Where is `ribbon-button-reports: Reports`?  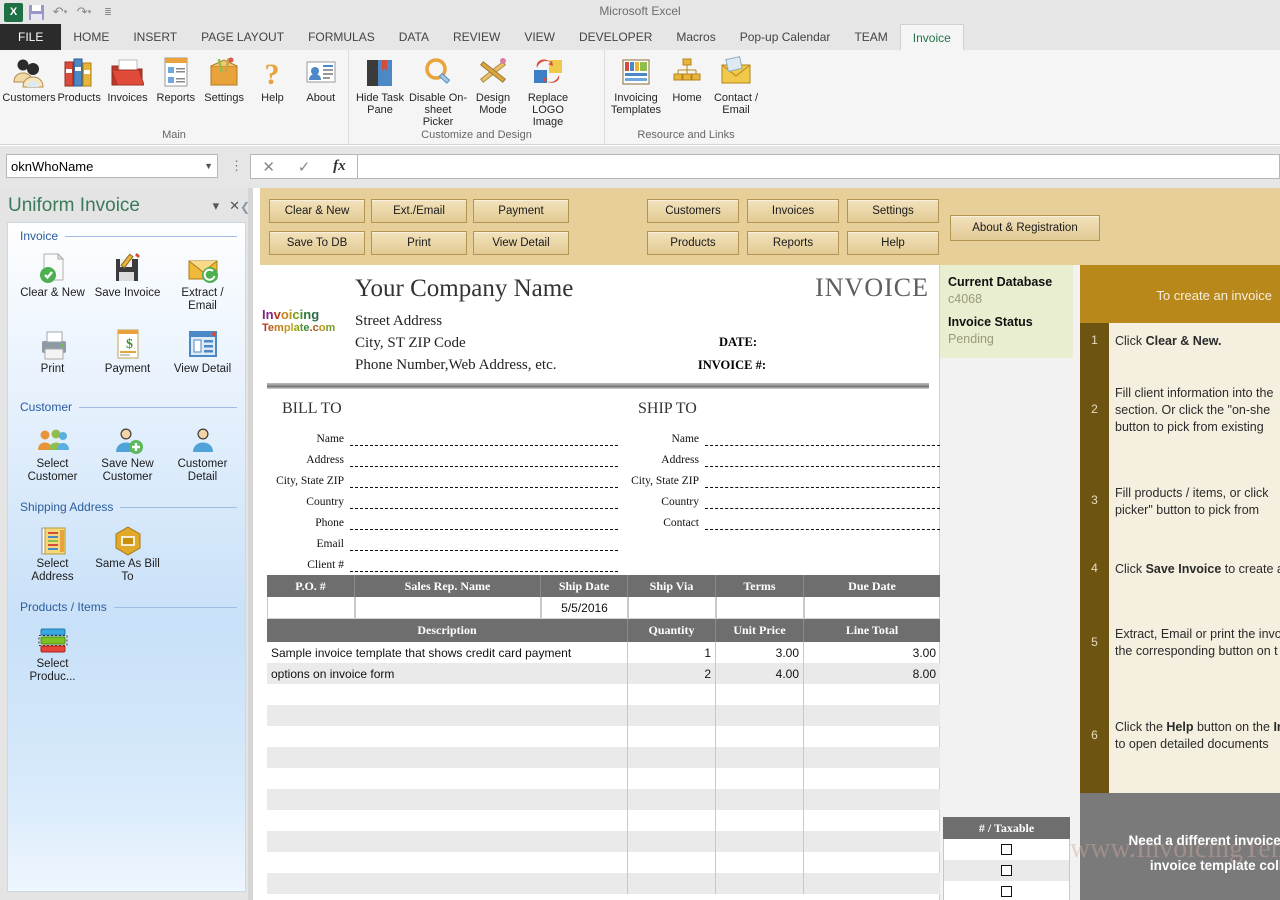 ribbon-button-reports: Reports is located at coordinates (176, 78).